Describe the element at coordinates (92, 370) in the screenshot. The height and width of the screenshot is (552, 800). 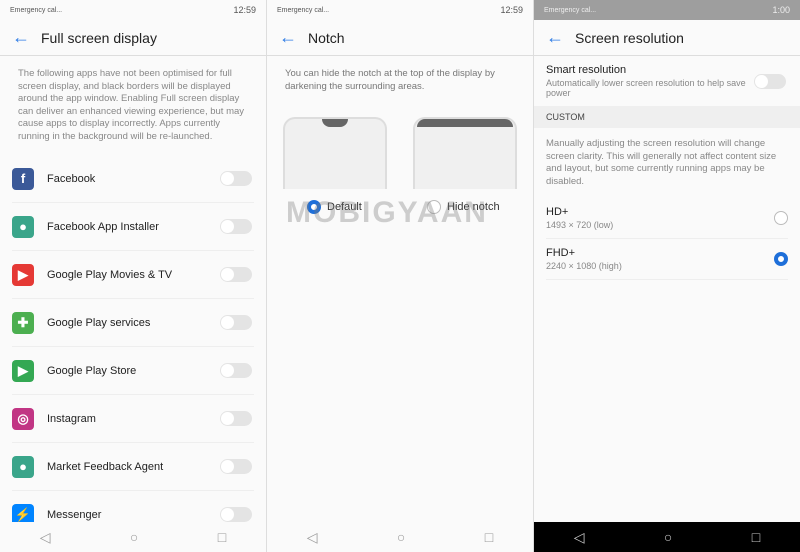
I see `app-label: Google Play Store` at that location.